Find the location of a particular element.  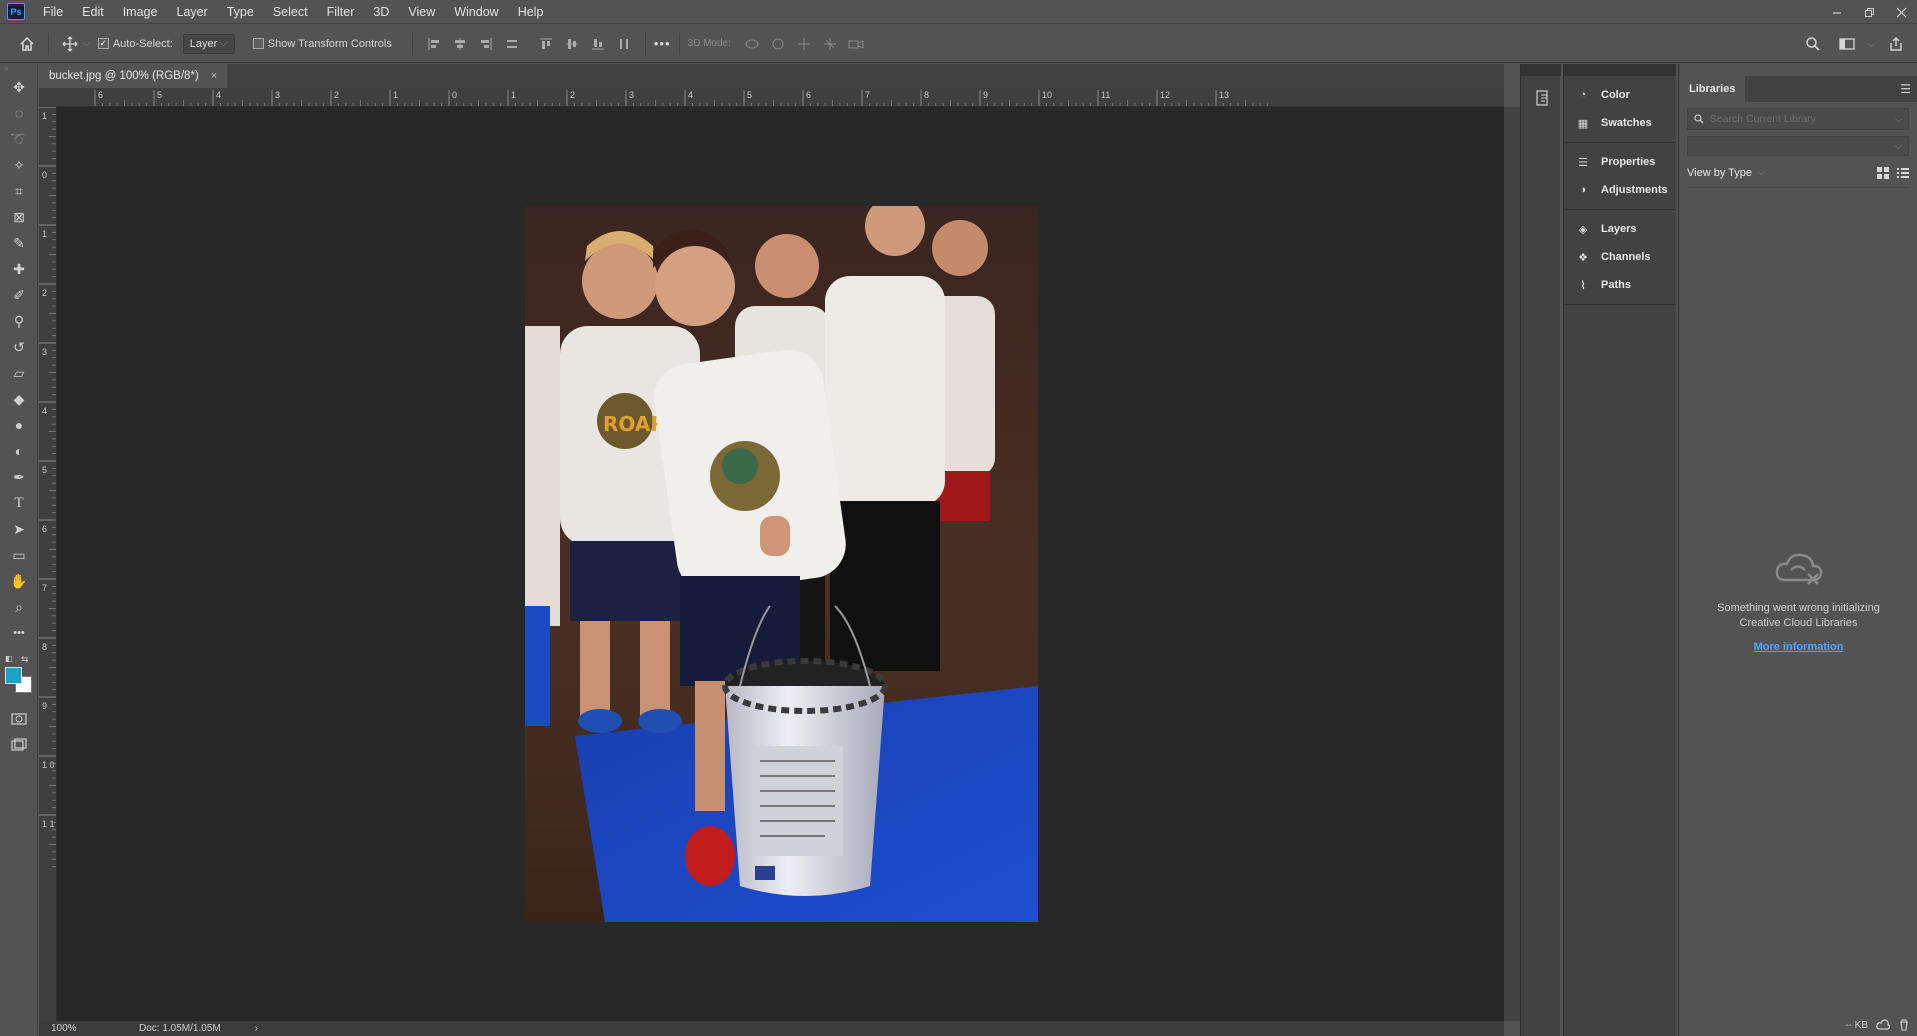

panel-tab-color: ◔ Color is located at coordinates (1620, 95).